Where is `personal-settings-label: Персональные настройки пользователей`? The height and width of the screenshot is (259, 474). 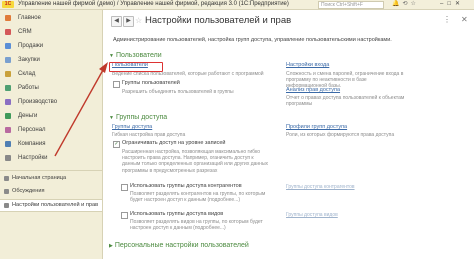 personal-settings-label: Персональные настройки пользователей is located at coordinates (181, 245).